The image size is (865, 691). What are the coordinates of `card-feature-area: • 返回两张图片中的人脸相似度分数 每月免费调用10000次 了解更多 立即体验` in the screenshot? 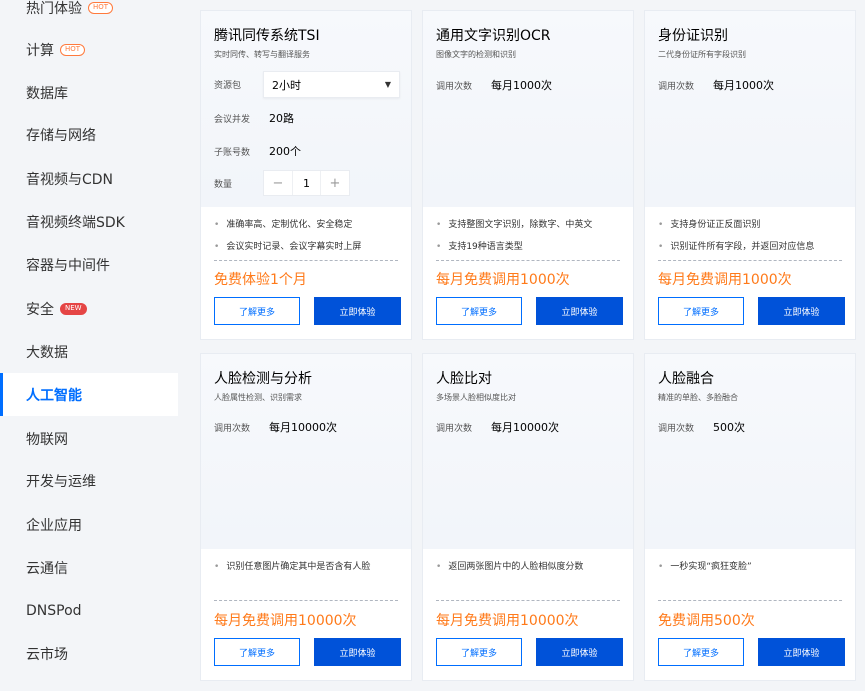 It's located at (528, 614).